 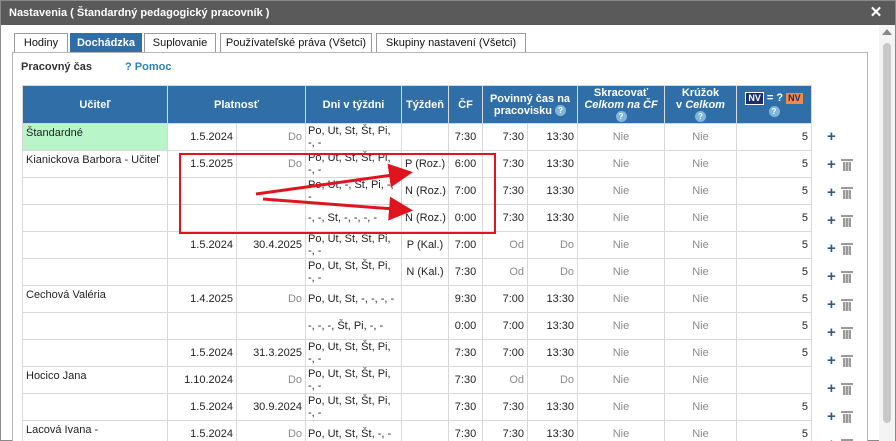 I want to click on days-cell: Po, Ut, St, -, -, -, -, so click(x=353, y=299).